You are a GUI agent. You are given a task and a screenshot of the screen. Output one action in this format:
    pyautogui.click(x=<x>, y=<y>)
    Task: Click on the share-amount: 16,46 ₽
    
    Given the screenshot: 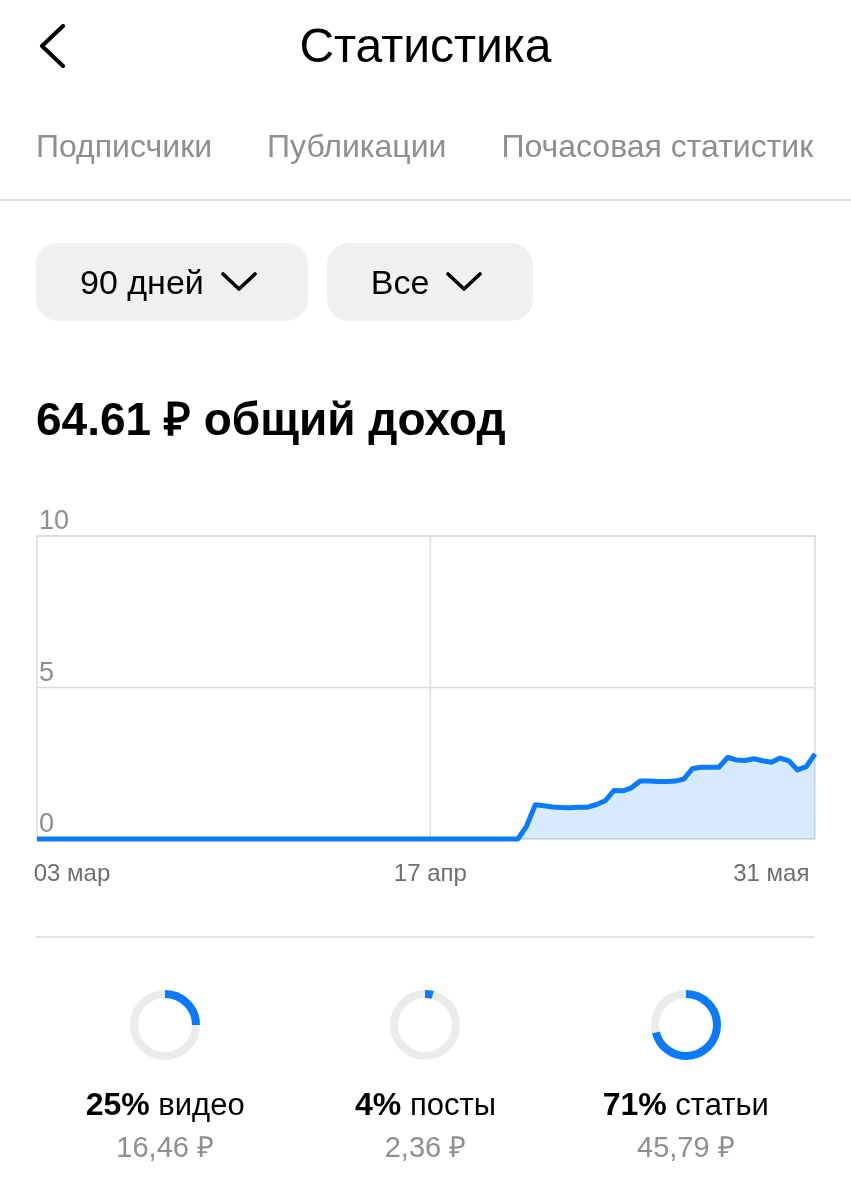 What is the action you would take?
    pyautogui.click(x=165, y=1147)
    